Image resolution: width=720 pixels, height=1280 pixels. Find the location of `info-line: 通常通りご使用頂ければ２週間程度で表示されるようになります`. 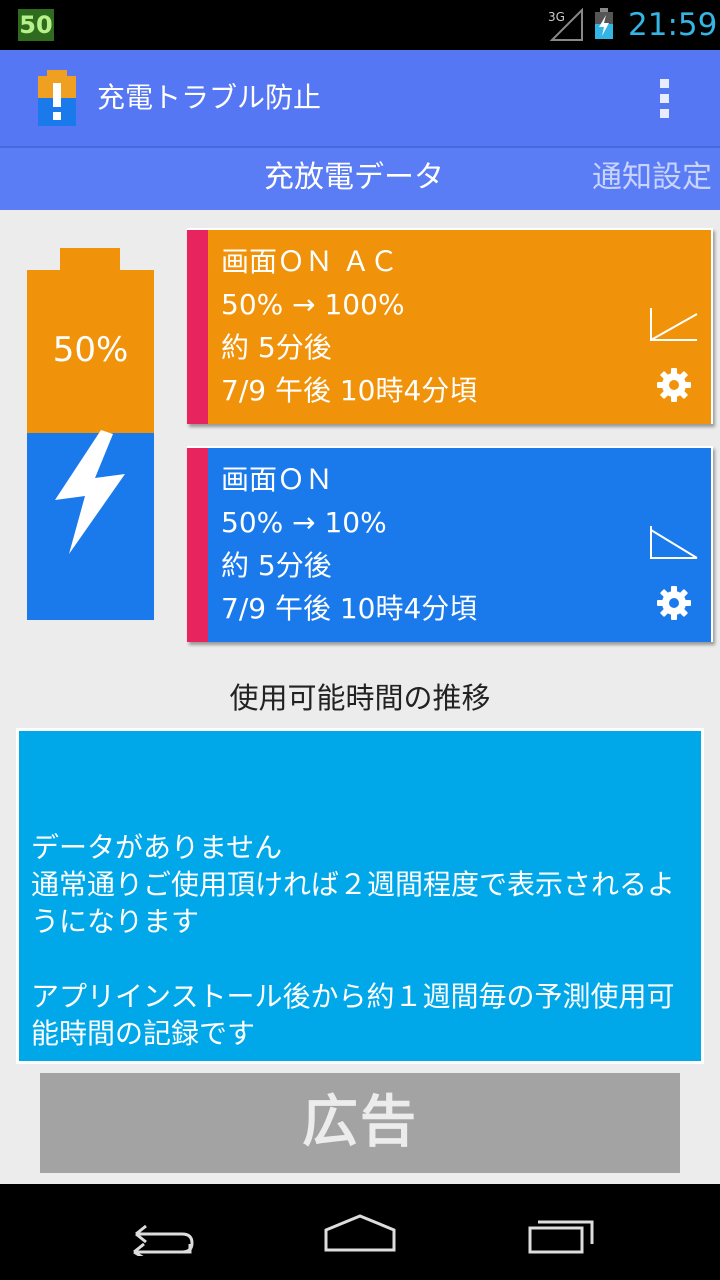

info-line: 通常通りご使用頂ければ２週間程度で表示されるようになります is located at coordinates (353, 903).